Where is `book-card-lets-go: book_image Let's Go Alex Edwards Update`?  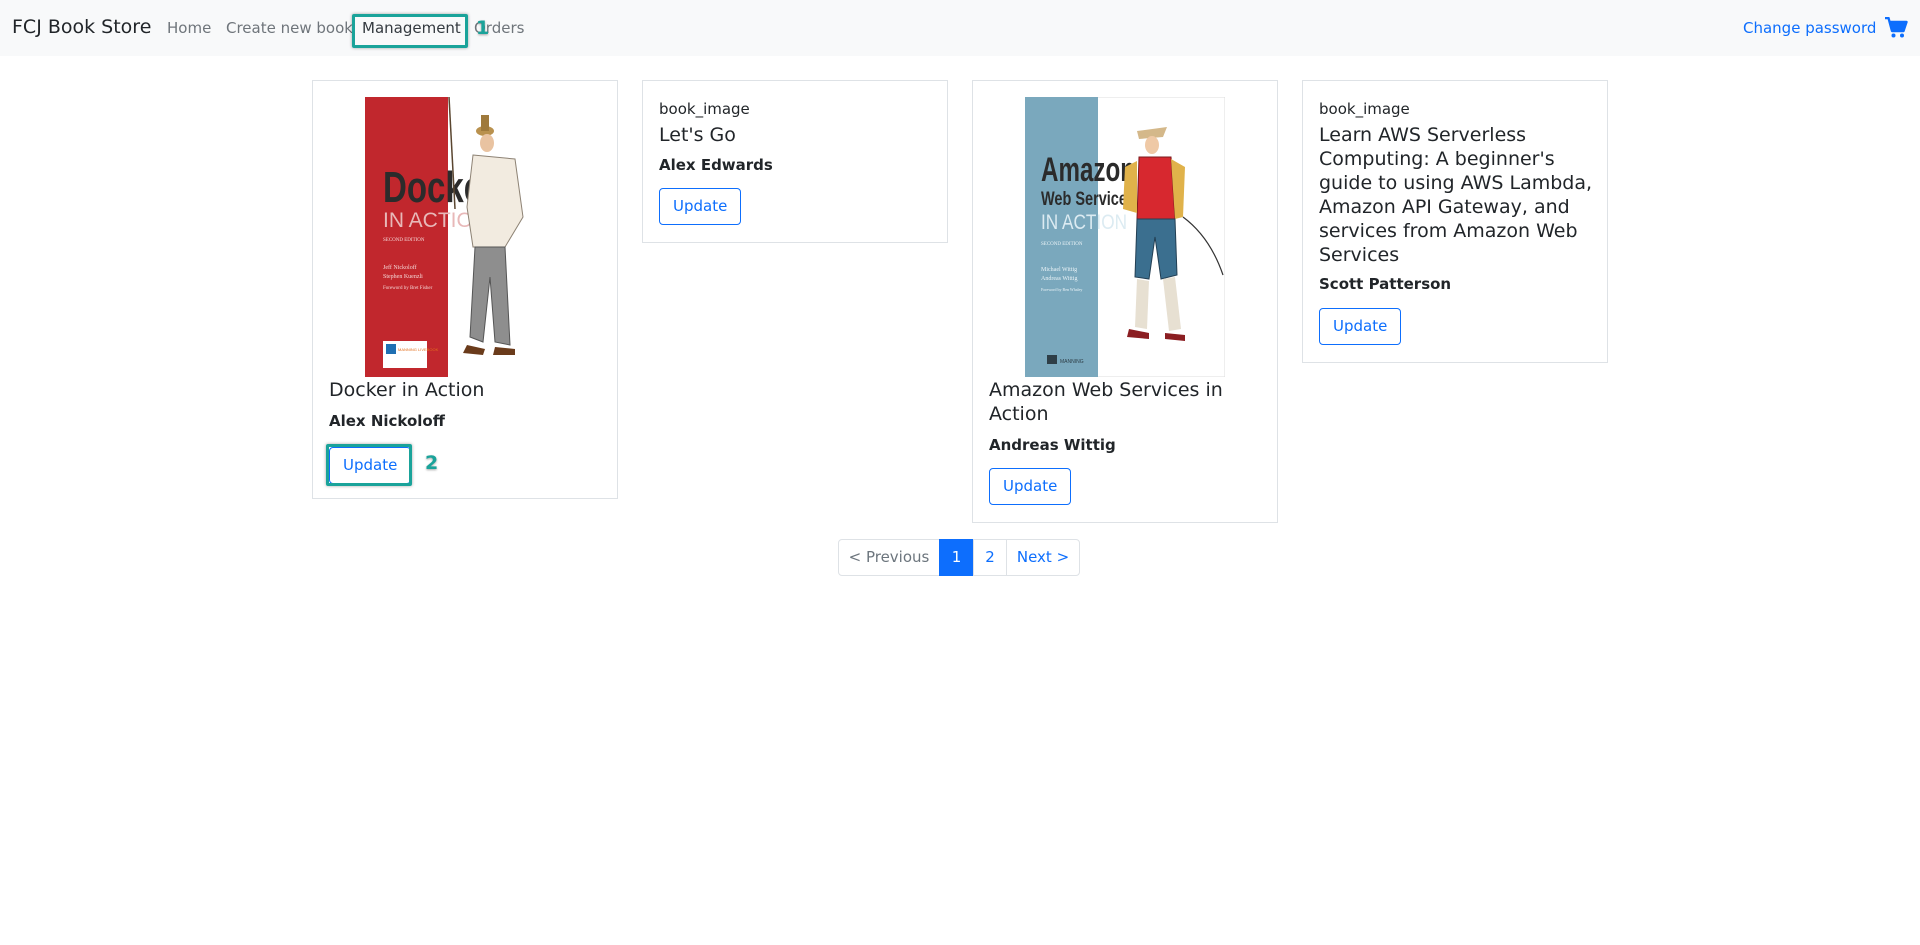 book-card-lets-go: book_image Let's Go Alex Edwards Update is located at coordinates (795, 161).